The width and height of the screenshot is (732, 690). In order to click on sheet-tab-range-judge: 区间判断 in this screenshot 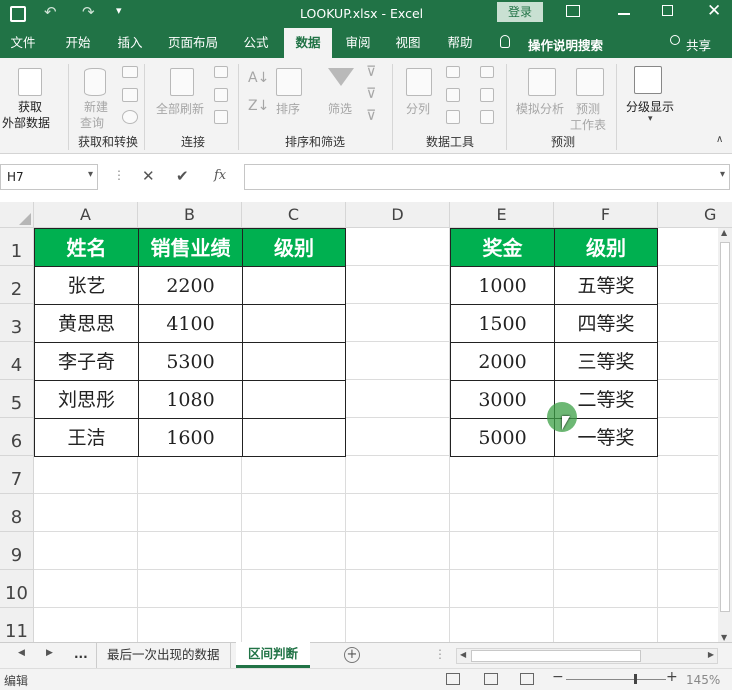, I will do `click(273, 655)`.